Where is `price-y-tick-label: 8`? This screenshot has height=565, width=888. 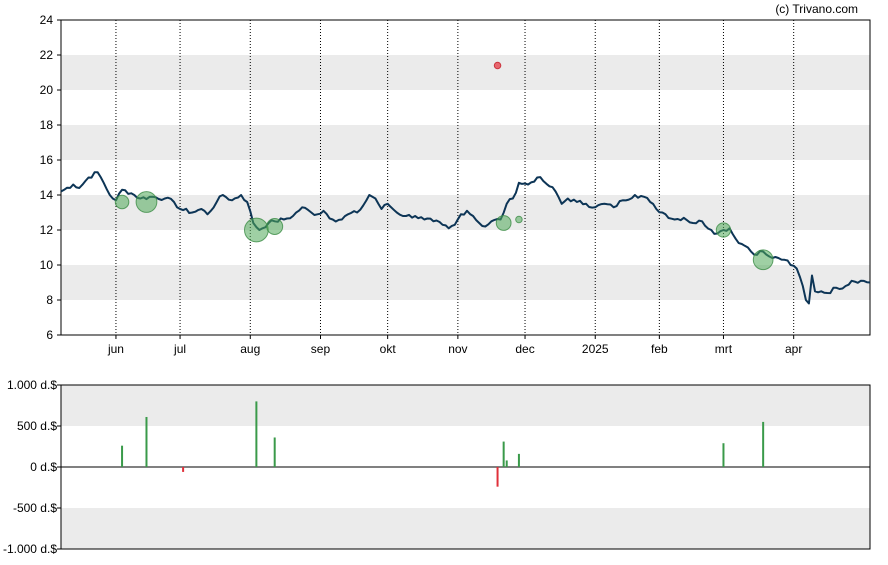 price-y-tick-label: 8 is located at coordinates (49, 300).